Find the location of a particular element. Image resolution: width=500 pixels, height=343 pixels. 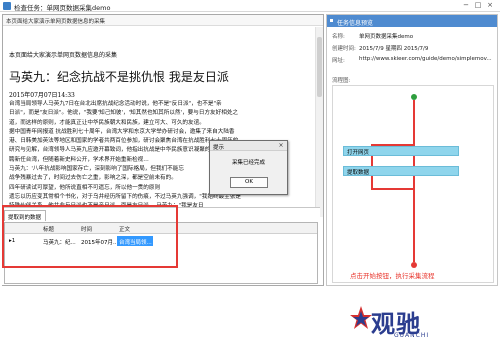

end-node-icon is located at coordinates (414, 265).